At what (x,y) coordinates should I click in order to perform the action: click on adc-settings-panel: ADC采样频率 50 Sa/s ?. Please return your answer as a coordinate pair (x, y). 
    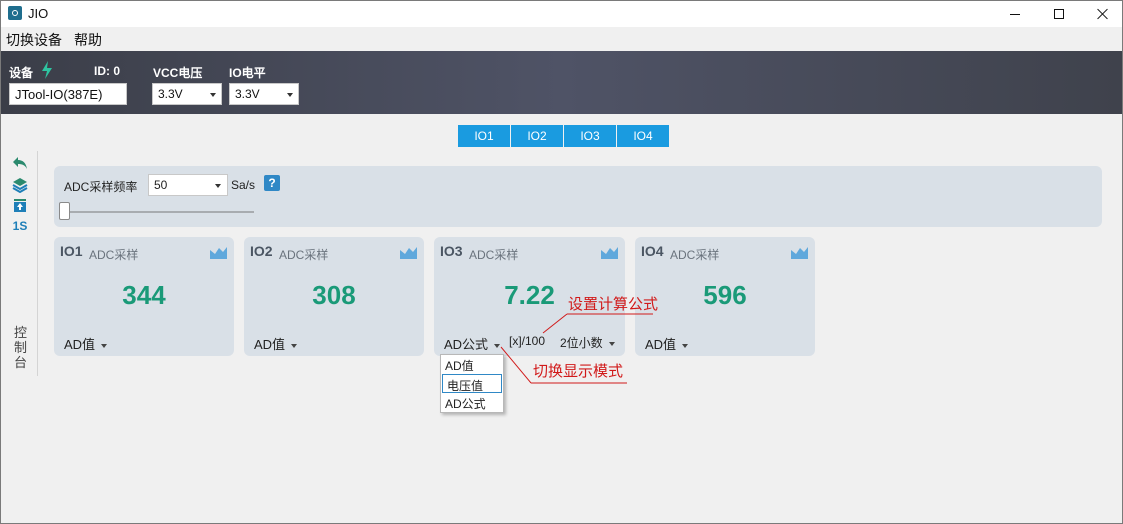
    Looking at the image, I should click on (578, 196).